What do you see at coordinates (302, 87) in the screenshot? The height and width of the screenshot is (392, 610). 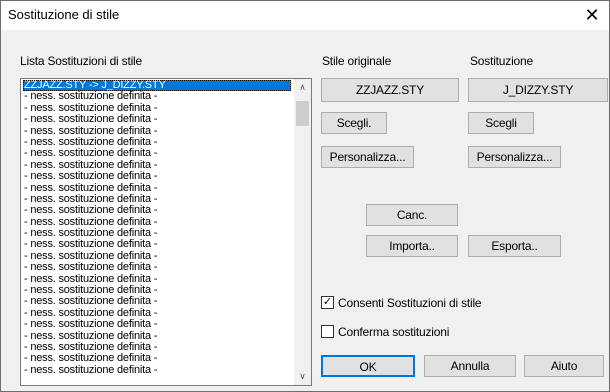 I see `scroll-up-icon: ∧` at bounding box center [302, 87].